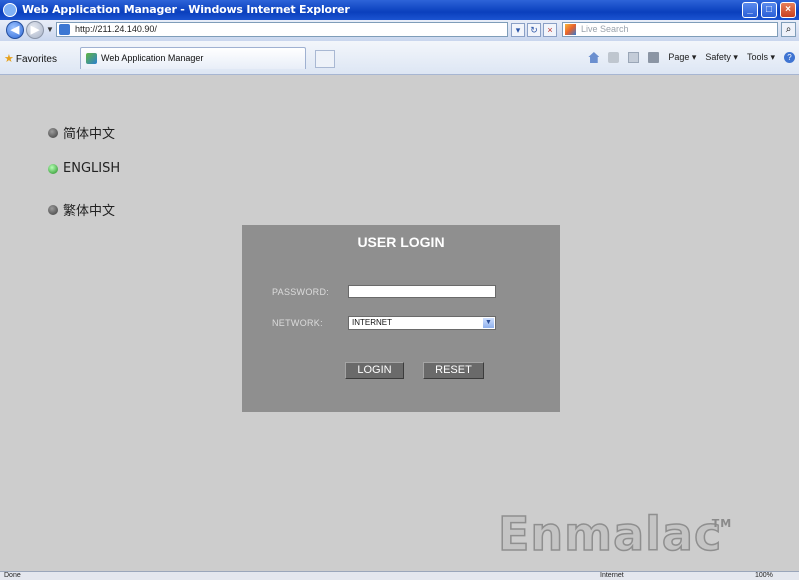 The height and width of the screenshot is (580, 799). Describe the element at coordinates (301, 292) in the screenshot. I see `password-label: PASSWORD:` at that location.